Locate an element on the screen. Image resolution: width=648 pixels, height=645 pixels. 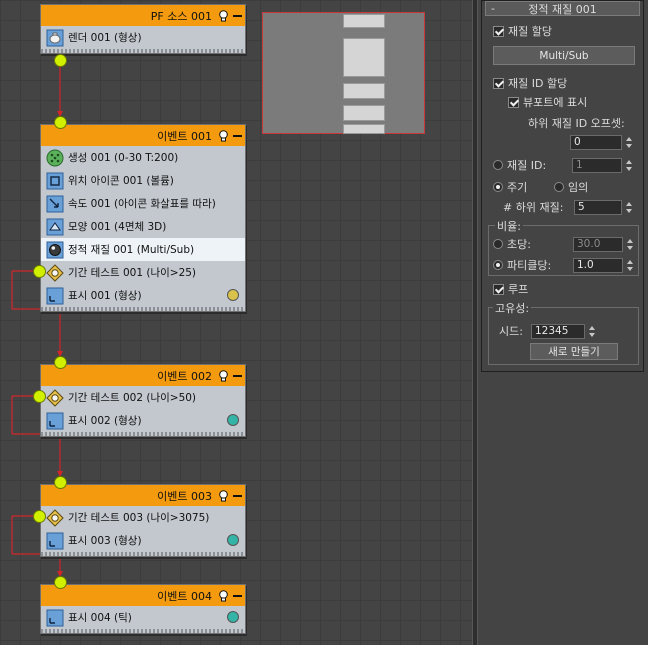
sub-id-offset-field: 0 is located at coordinates (596, 142).